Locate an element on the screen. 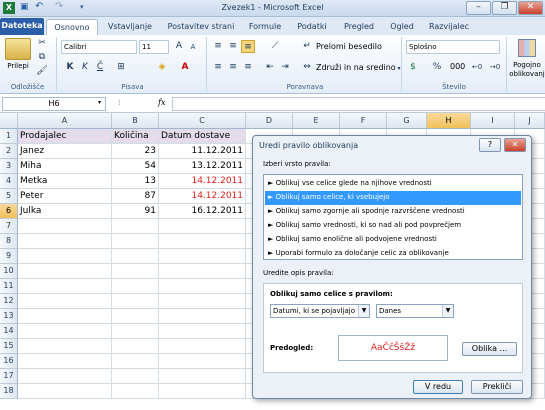  column-header: J is located at coordinates (530, 121).